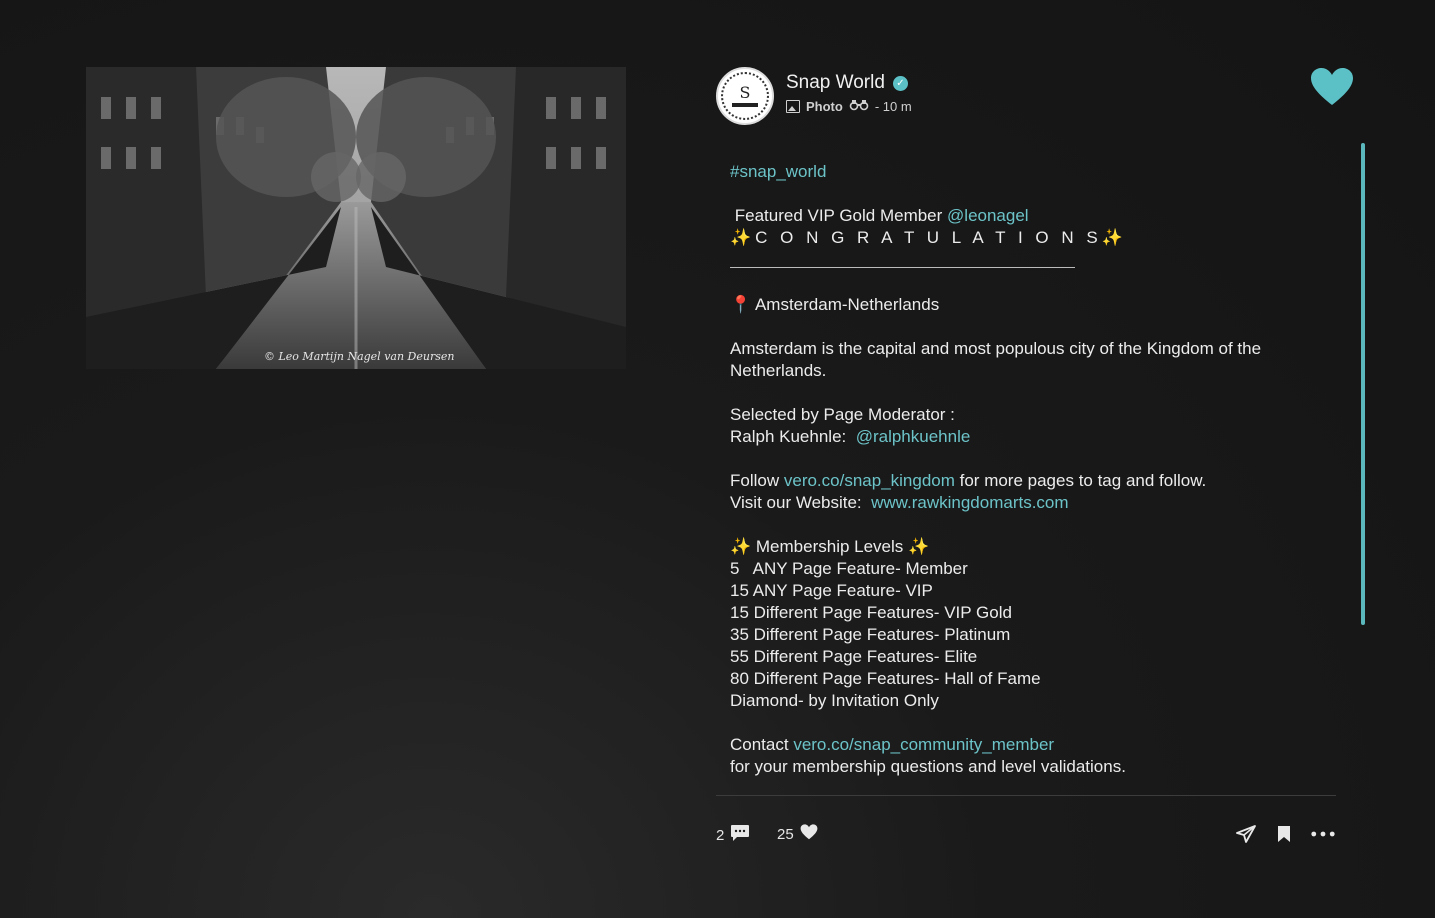  Describe the element at coordinates (1246, 834) in the screenshot. I see `share-icon` at that location.